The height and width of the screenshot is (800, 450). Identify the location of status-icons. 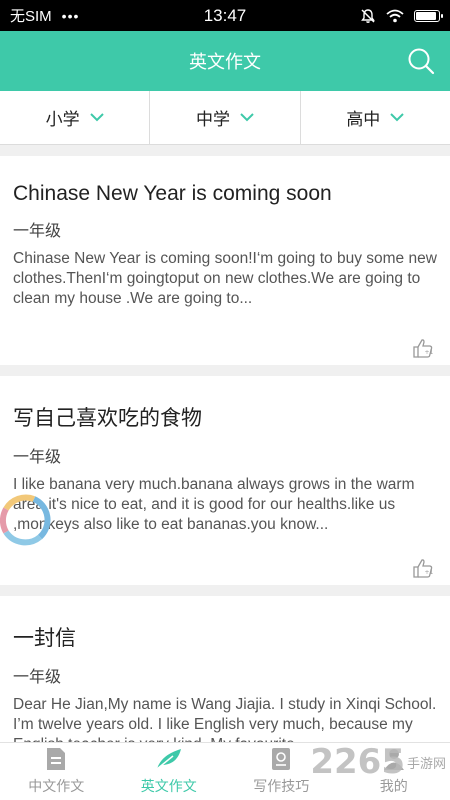
(401, 16).